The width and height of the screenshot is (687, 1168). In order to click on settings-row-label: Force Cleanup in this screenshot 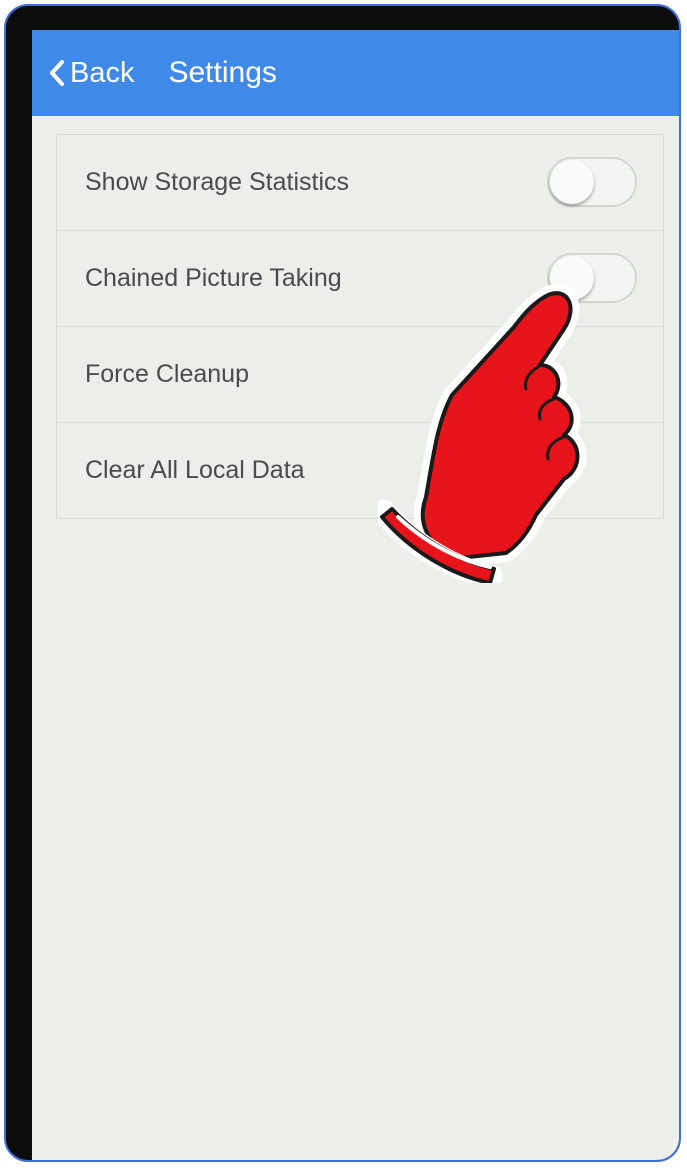, I will do `click(167, 374)`.